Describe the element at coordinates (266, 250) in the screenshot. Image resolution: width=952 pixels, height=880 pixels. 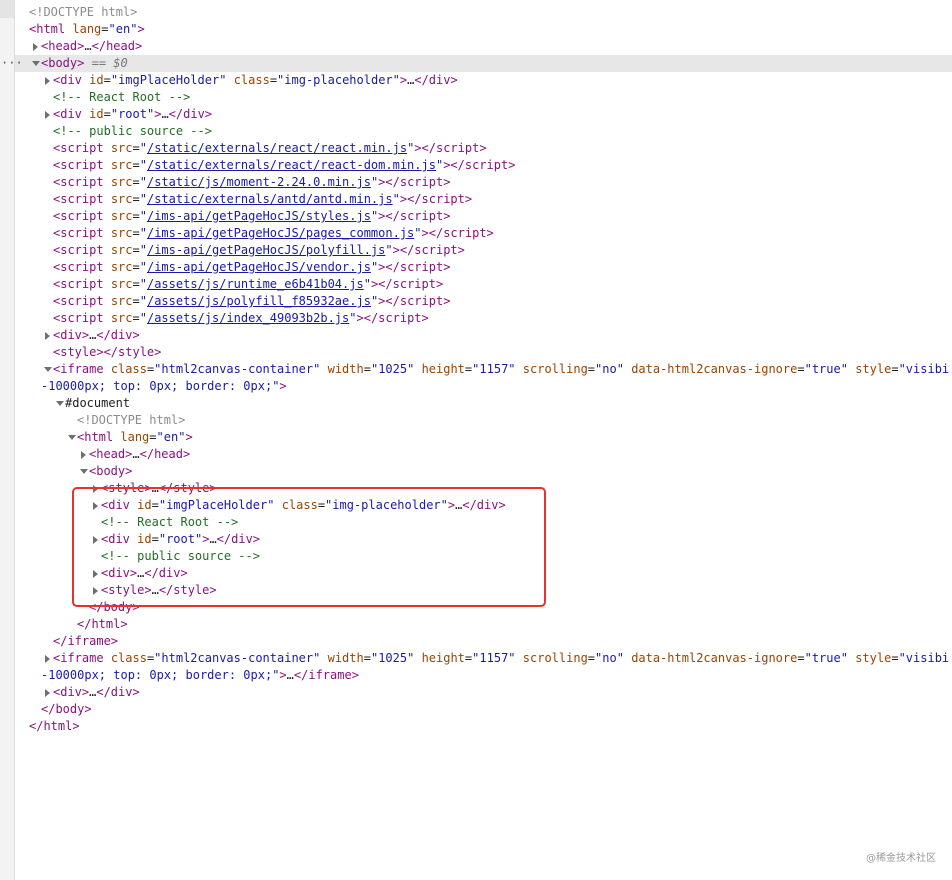
I see `script-src-link: /ims-api/getPageHocJS/polyfill.js` at that location.